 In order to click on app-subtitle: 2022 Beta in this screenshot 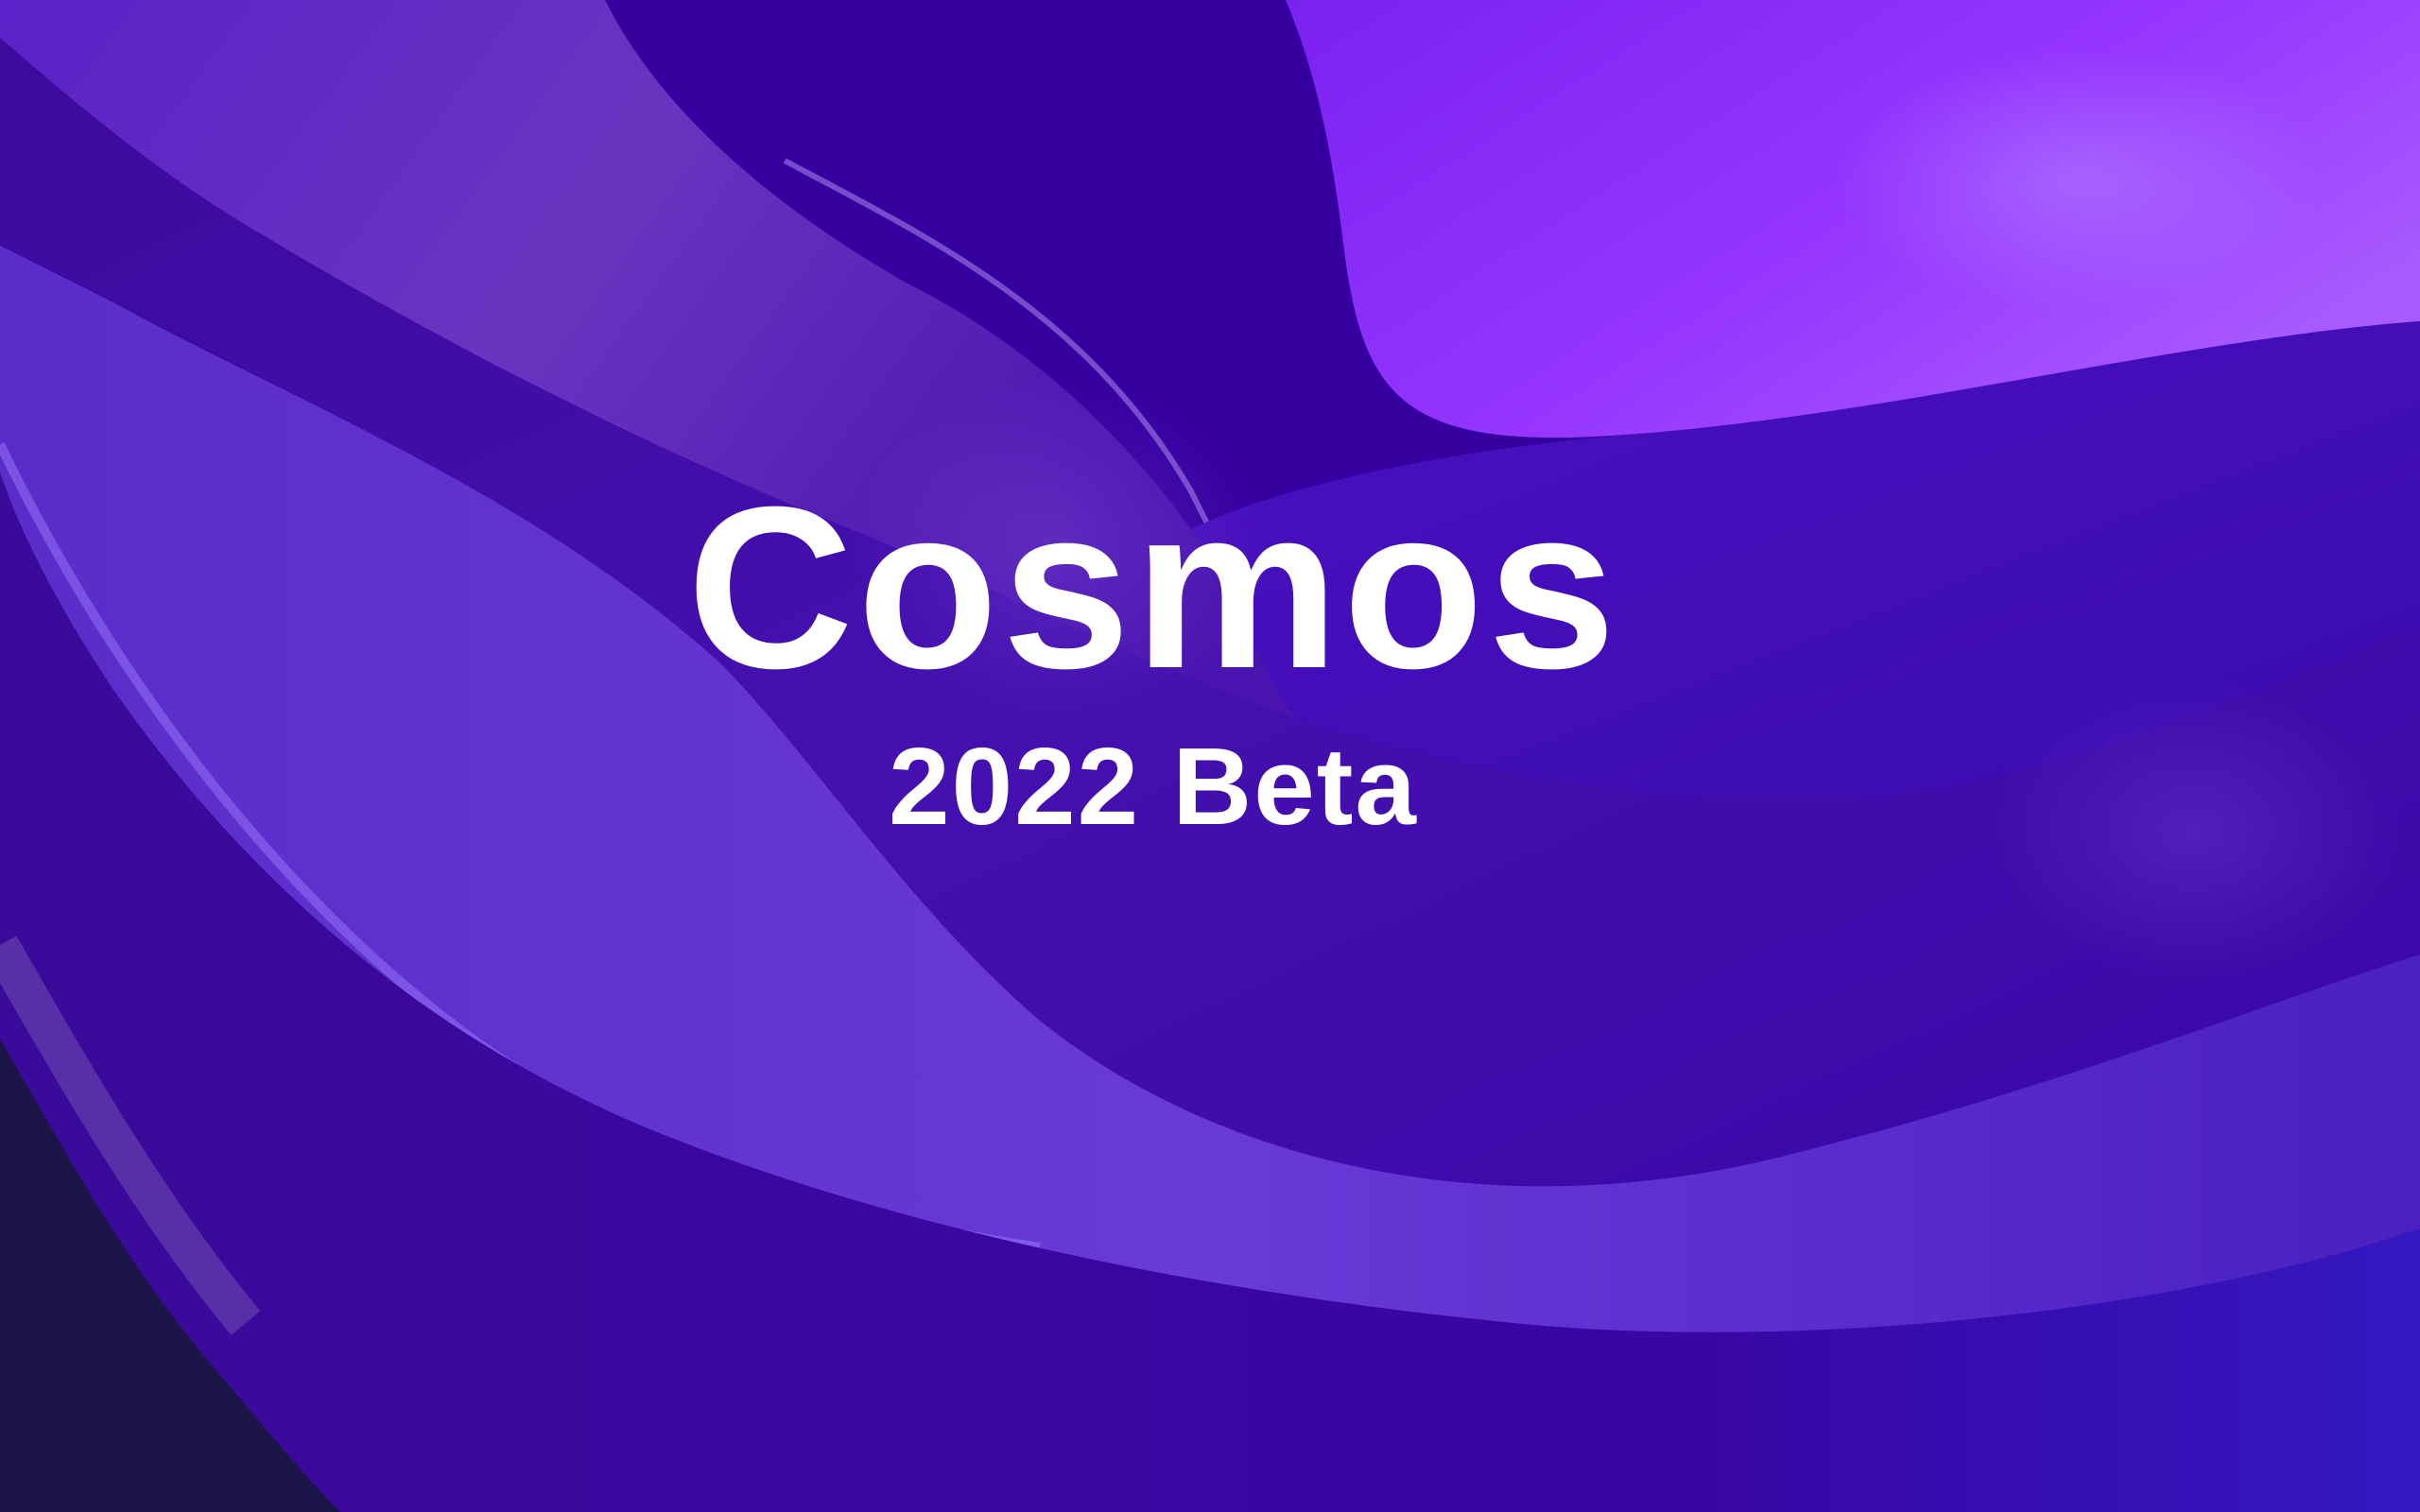, I will do `click(1153, 786)`.